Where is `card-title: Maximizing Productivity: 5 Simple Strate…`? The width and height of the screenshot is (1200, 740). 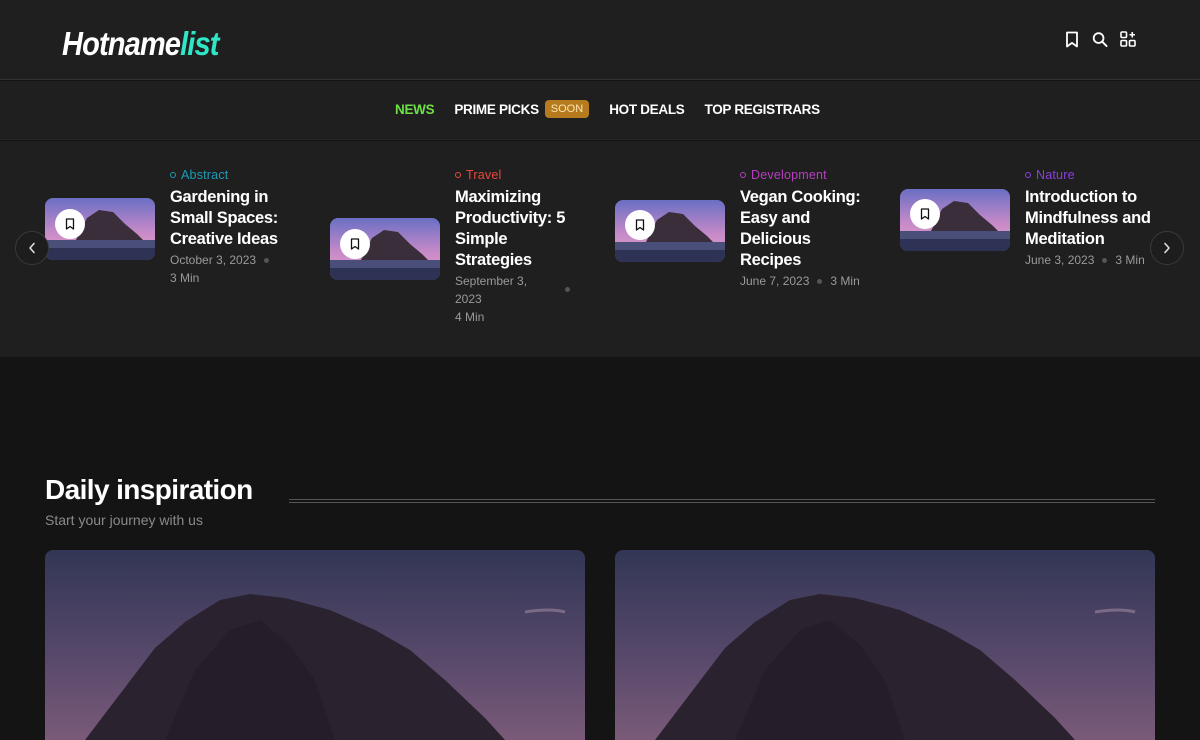
card-title: Maximizing Productivity: 5 Simple Strate… is located at coordinates (517, 229).